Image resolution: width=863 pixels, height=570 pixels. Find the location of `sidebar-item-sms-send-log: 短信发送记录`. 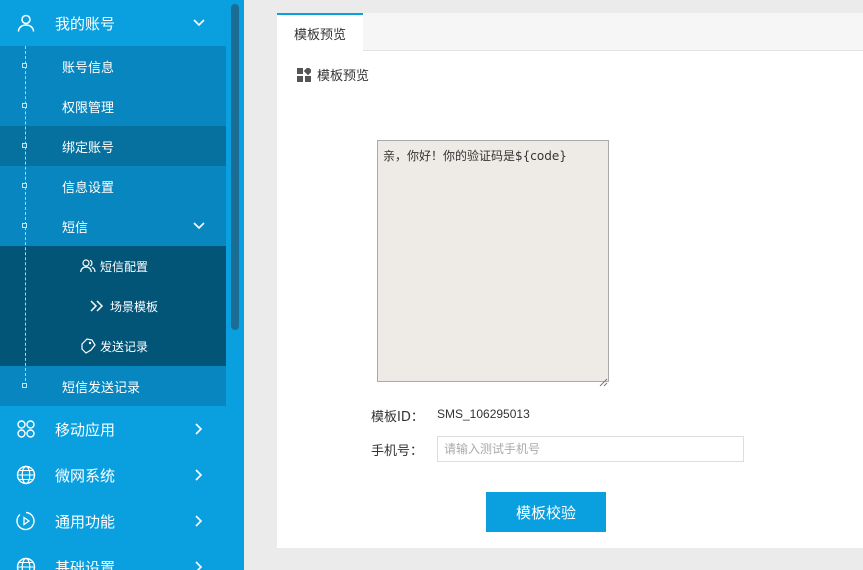

sidebar-item-sms-send-log: 短信发送记录 is located at coordinates (113, 386).